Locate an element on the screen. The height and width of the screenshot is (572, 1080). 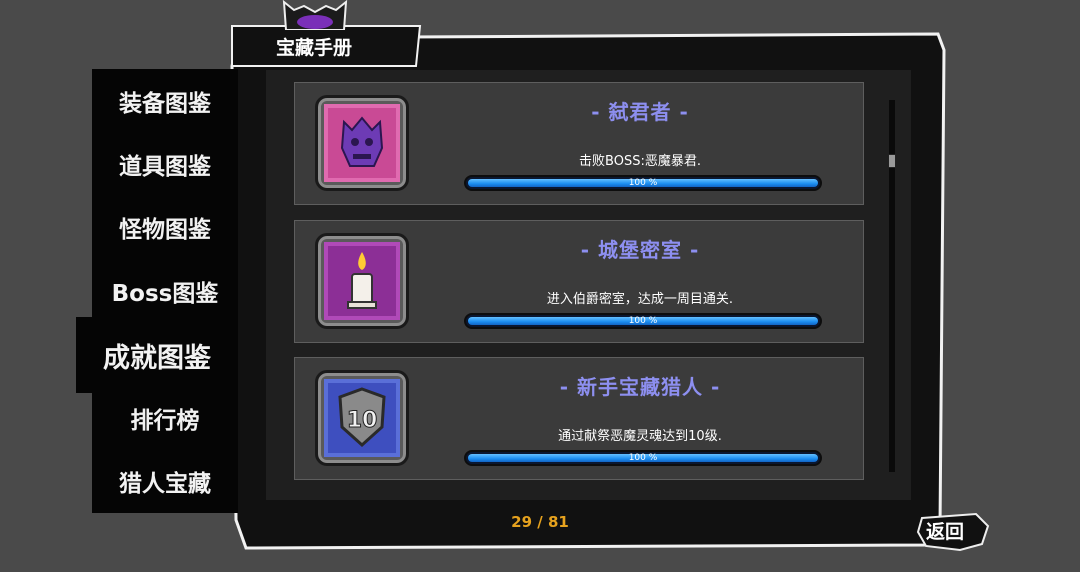
svg-text: 10 is located at coordinates (362, 420).